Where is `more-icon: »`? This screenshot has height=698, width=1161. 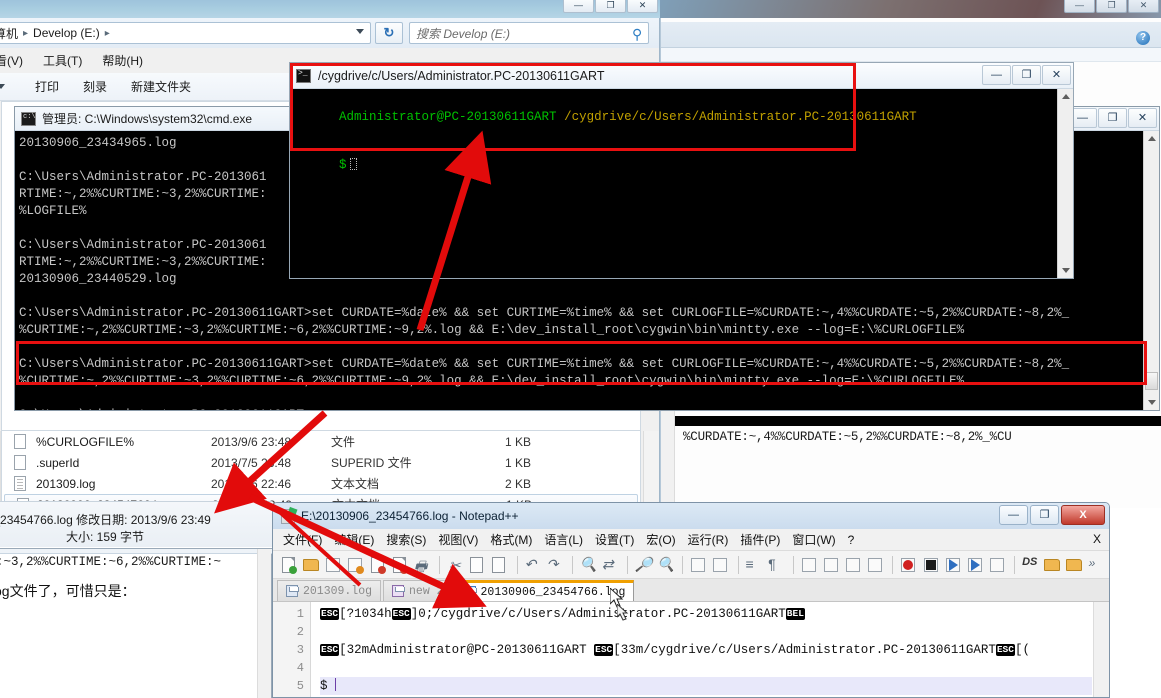
more-icon: » is located at coordinates (1096, 565).